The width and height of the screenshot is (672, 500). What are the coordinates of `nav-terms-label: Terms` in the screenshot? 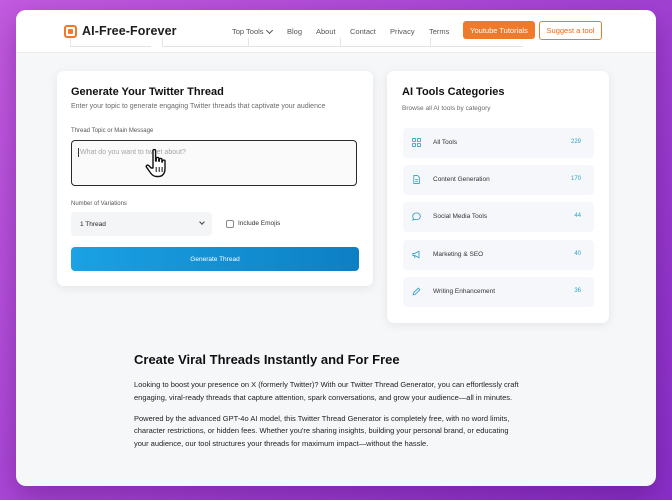 It's located at (439, 31).